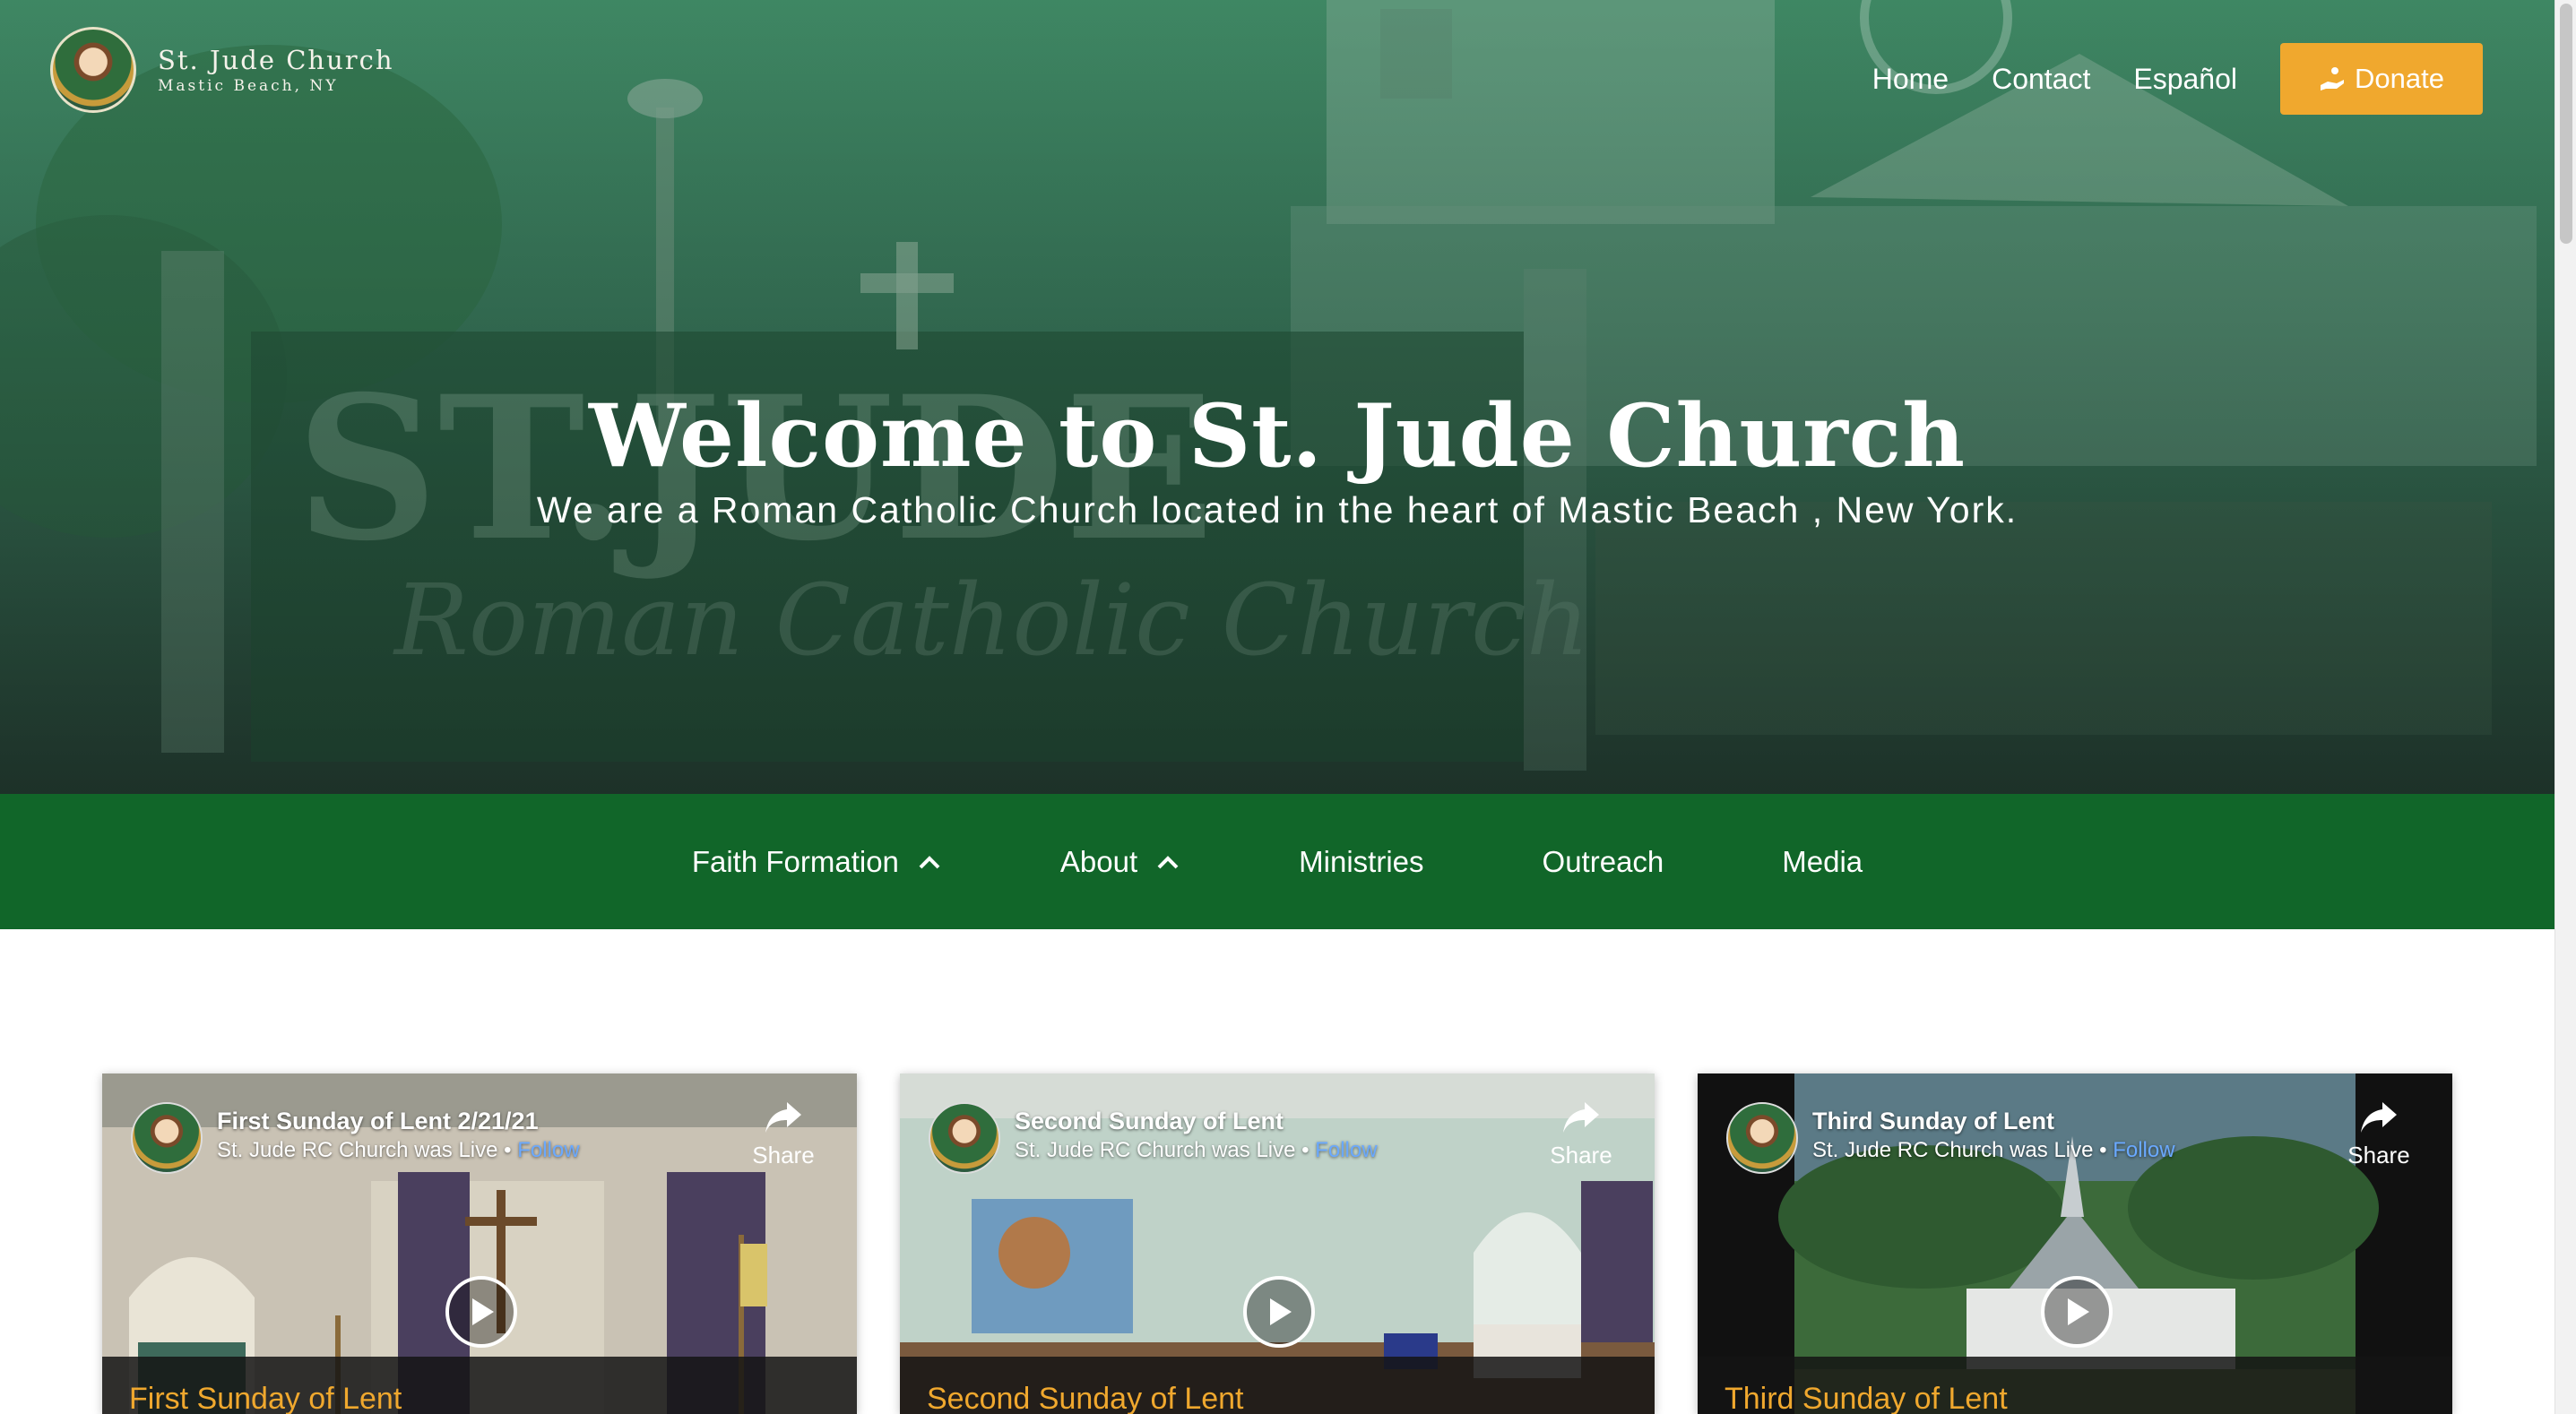 This screenshot has width=2576, height=1414. I want to click on nav-contact-link: Contact, so click(2041, 79).